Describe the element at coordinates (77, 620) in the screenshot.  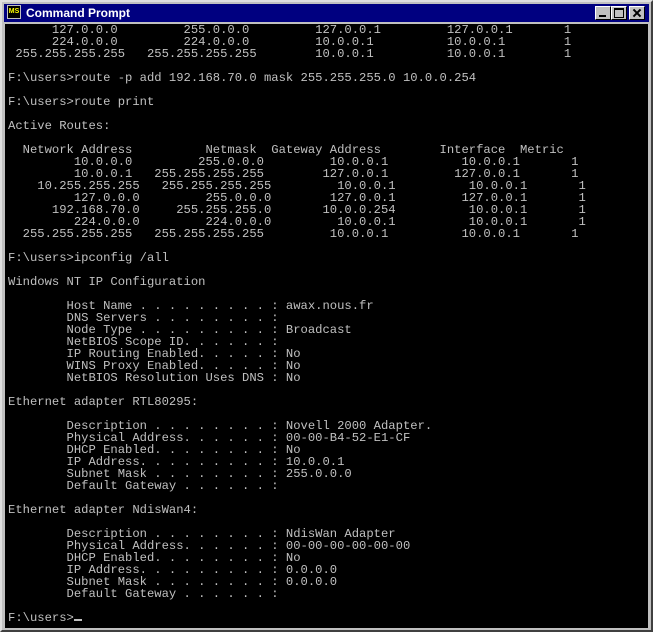
I see `text-cursor` at that location.